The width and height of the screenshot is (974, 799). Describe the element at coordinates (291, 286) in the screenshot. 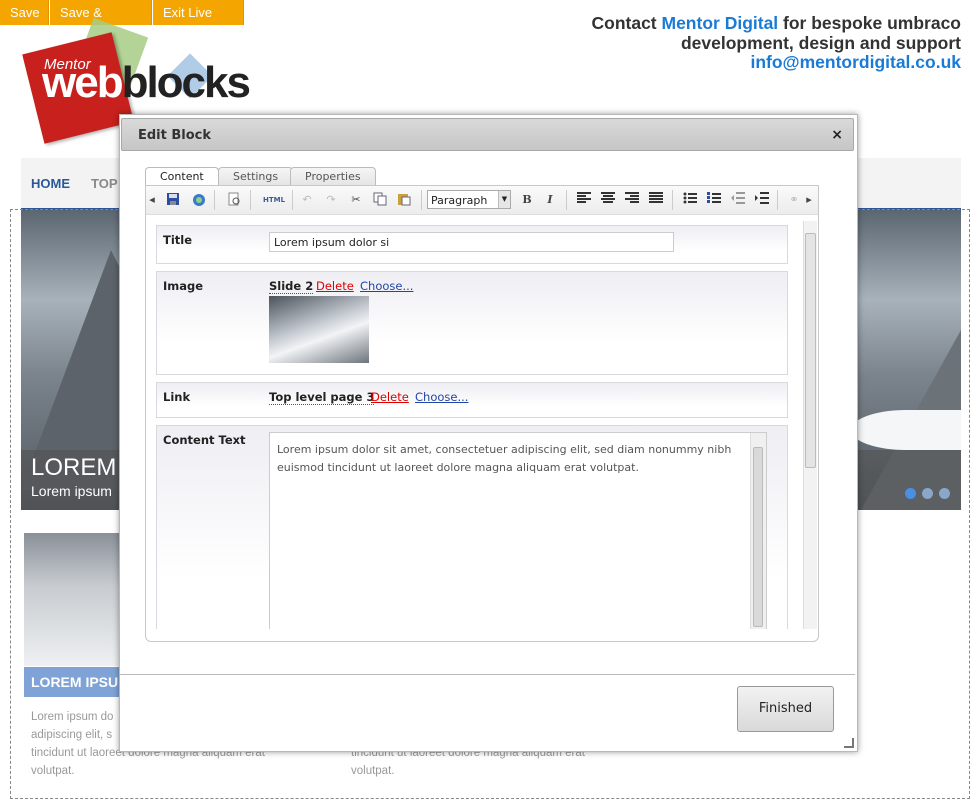

I see `image-name: Slide 2` at that location.